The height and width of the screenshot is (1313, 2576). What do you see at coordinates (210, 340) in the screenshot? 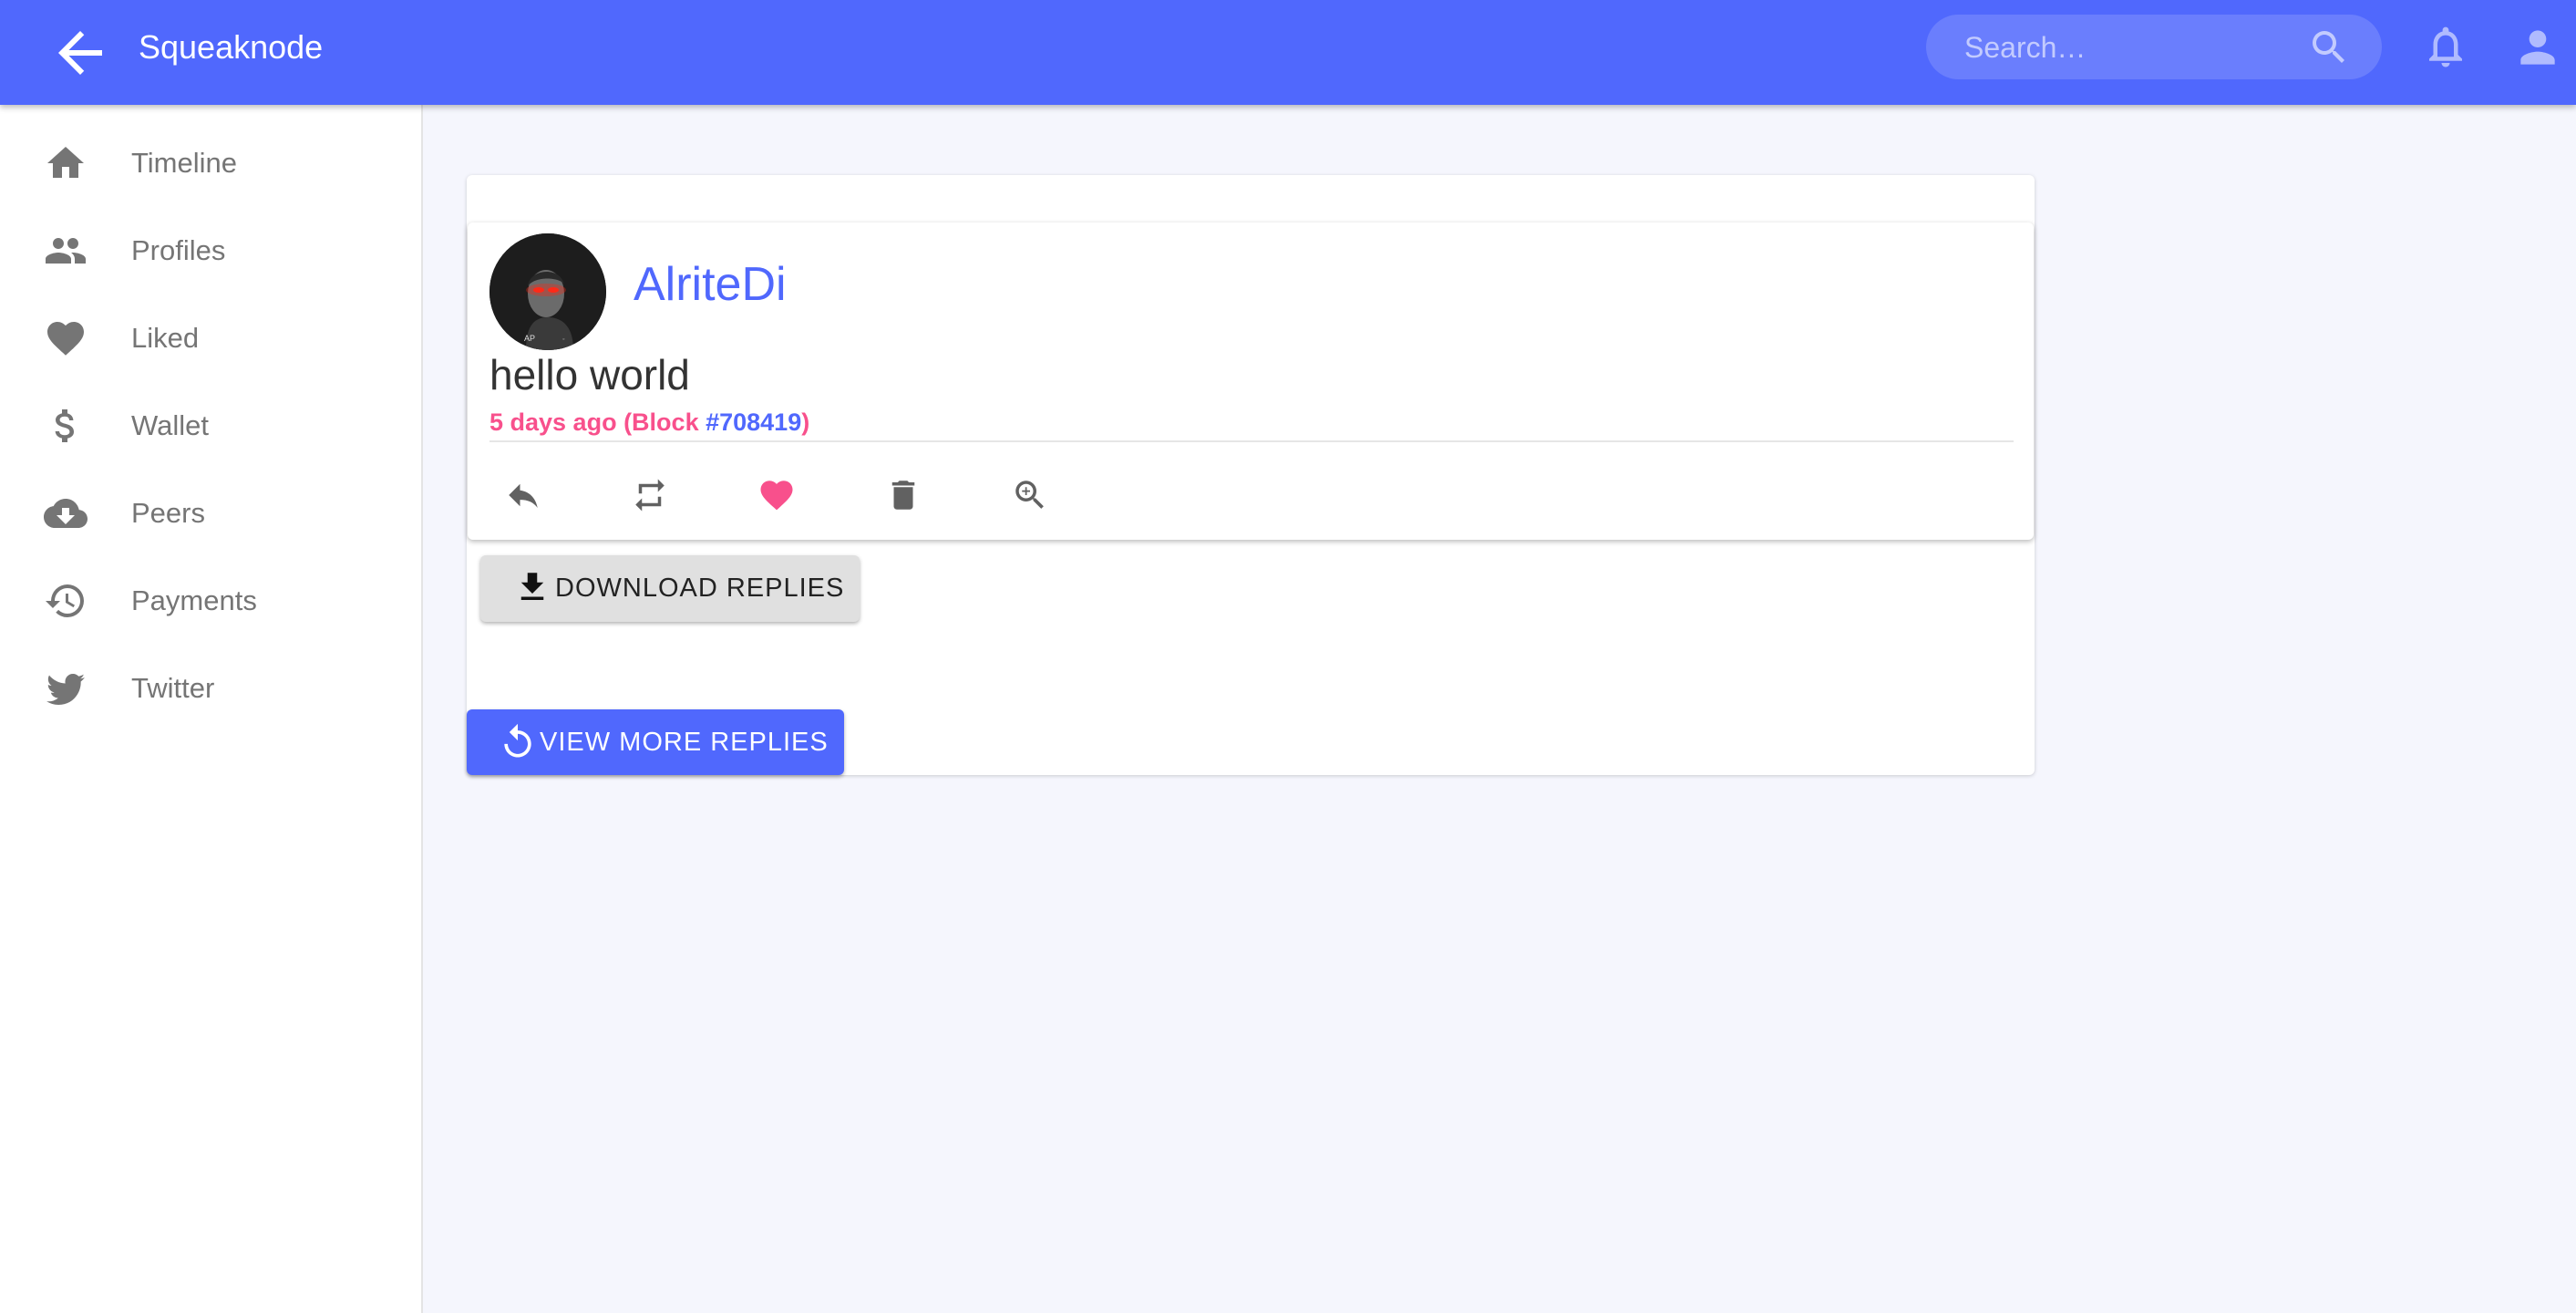
I see `sidebar-item-liked: Liked` at bounding box center [210, 340].